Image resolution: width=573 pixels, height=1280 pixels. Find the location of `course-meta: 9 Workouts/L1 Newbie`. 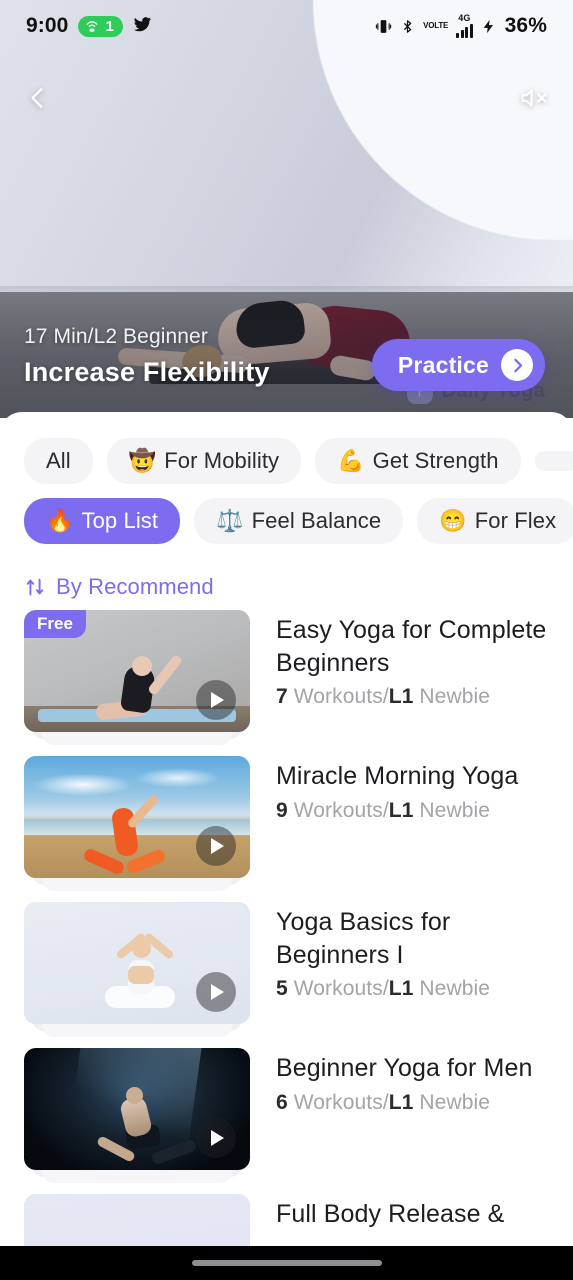

course-meta: 9 Workouts/L1 Newbie is located at coordinates (412, 811).